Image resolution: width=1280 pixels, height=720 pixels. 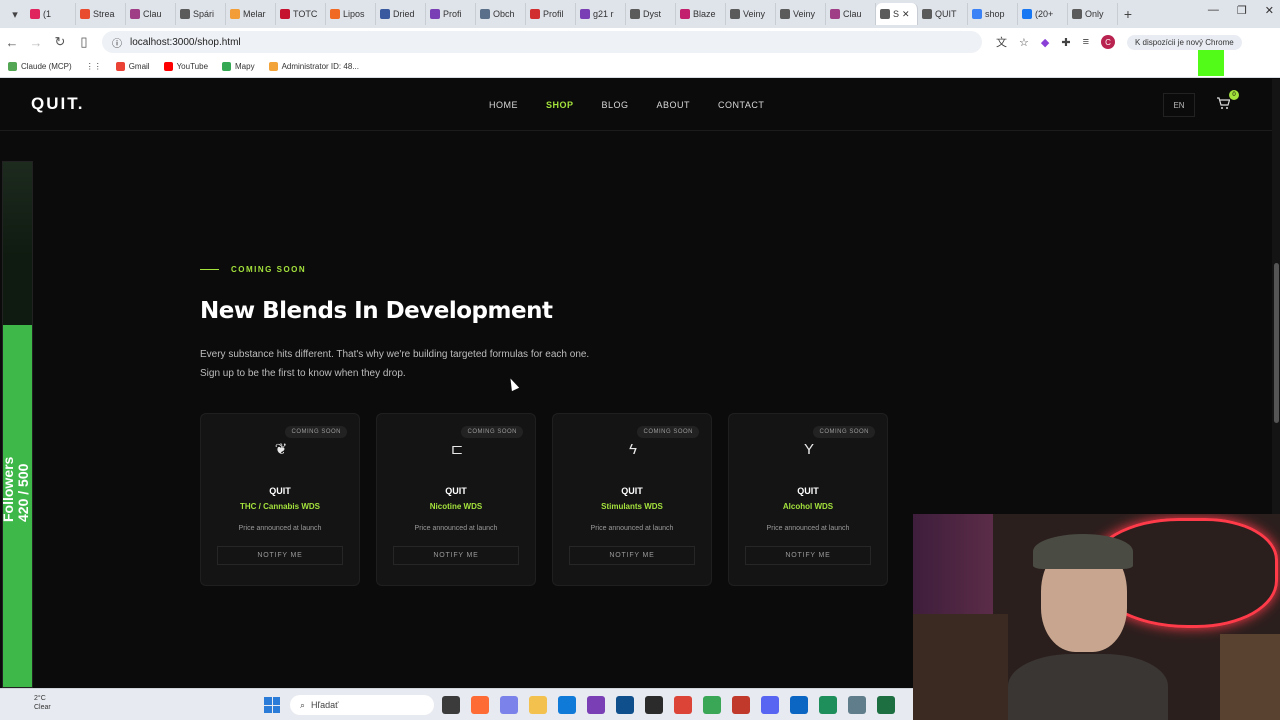 What do you see at coordinates (808, 528) in the screenshot?
I see `product-price: Price announced at launch` at bounding box center [808, 528].